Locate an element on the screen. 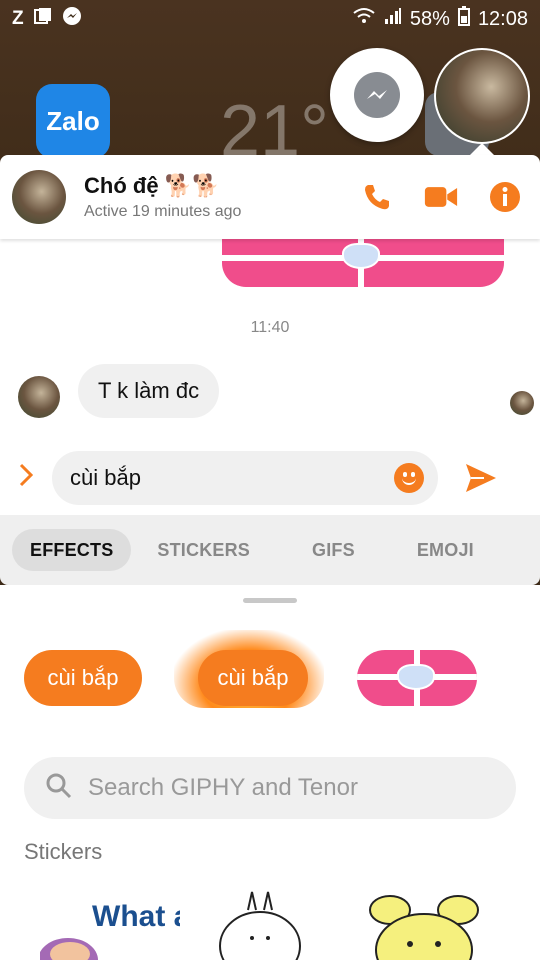  effect-gift is located at coordinates (417, 678).